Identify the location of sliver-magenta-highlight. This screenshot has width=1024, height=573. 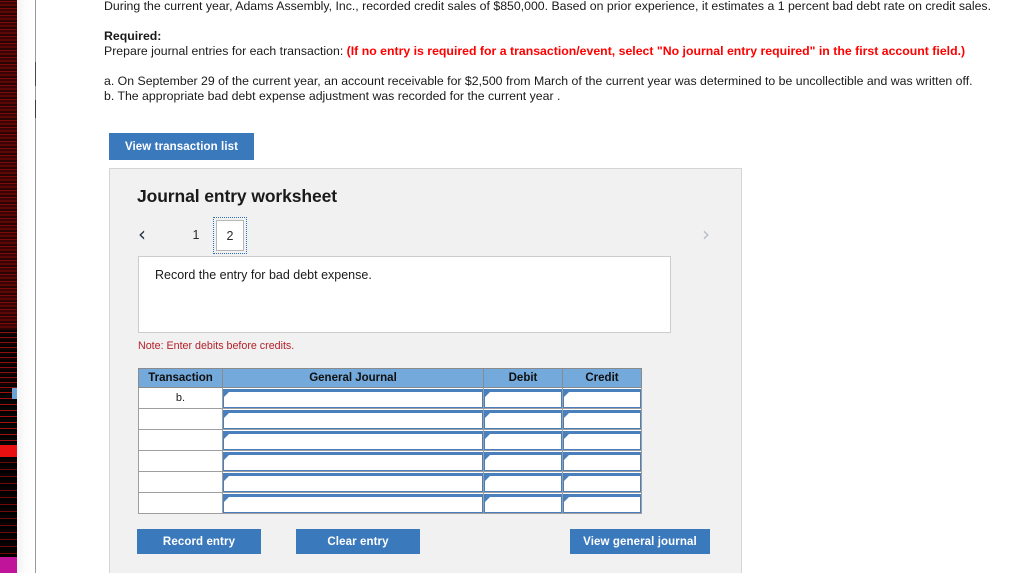
(8, 565).